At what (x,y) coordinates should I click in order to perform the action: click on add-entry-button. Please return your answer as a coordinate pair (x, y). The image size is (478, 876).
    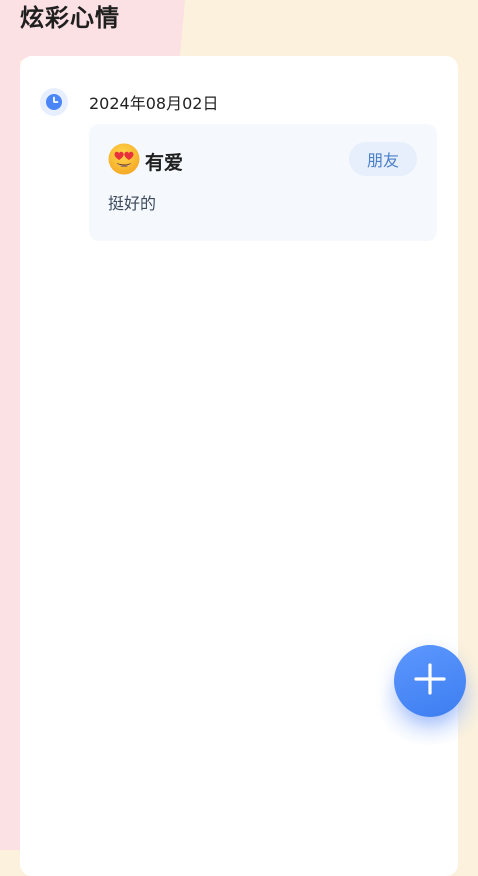
    Looking at the image, I should click on (430, 681).